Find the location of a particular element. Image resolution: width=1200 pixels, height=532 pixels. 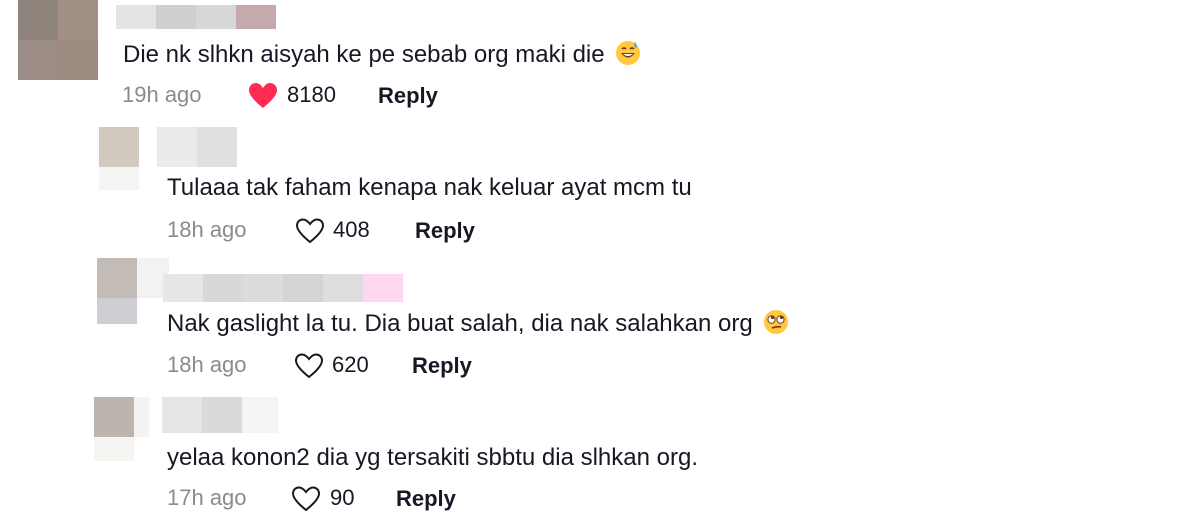

username-redacted is located at coordinates (220, 415).